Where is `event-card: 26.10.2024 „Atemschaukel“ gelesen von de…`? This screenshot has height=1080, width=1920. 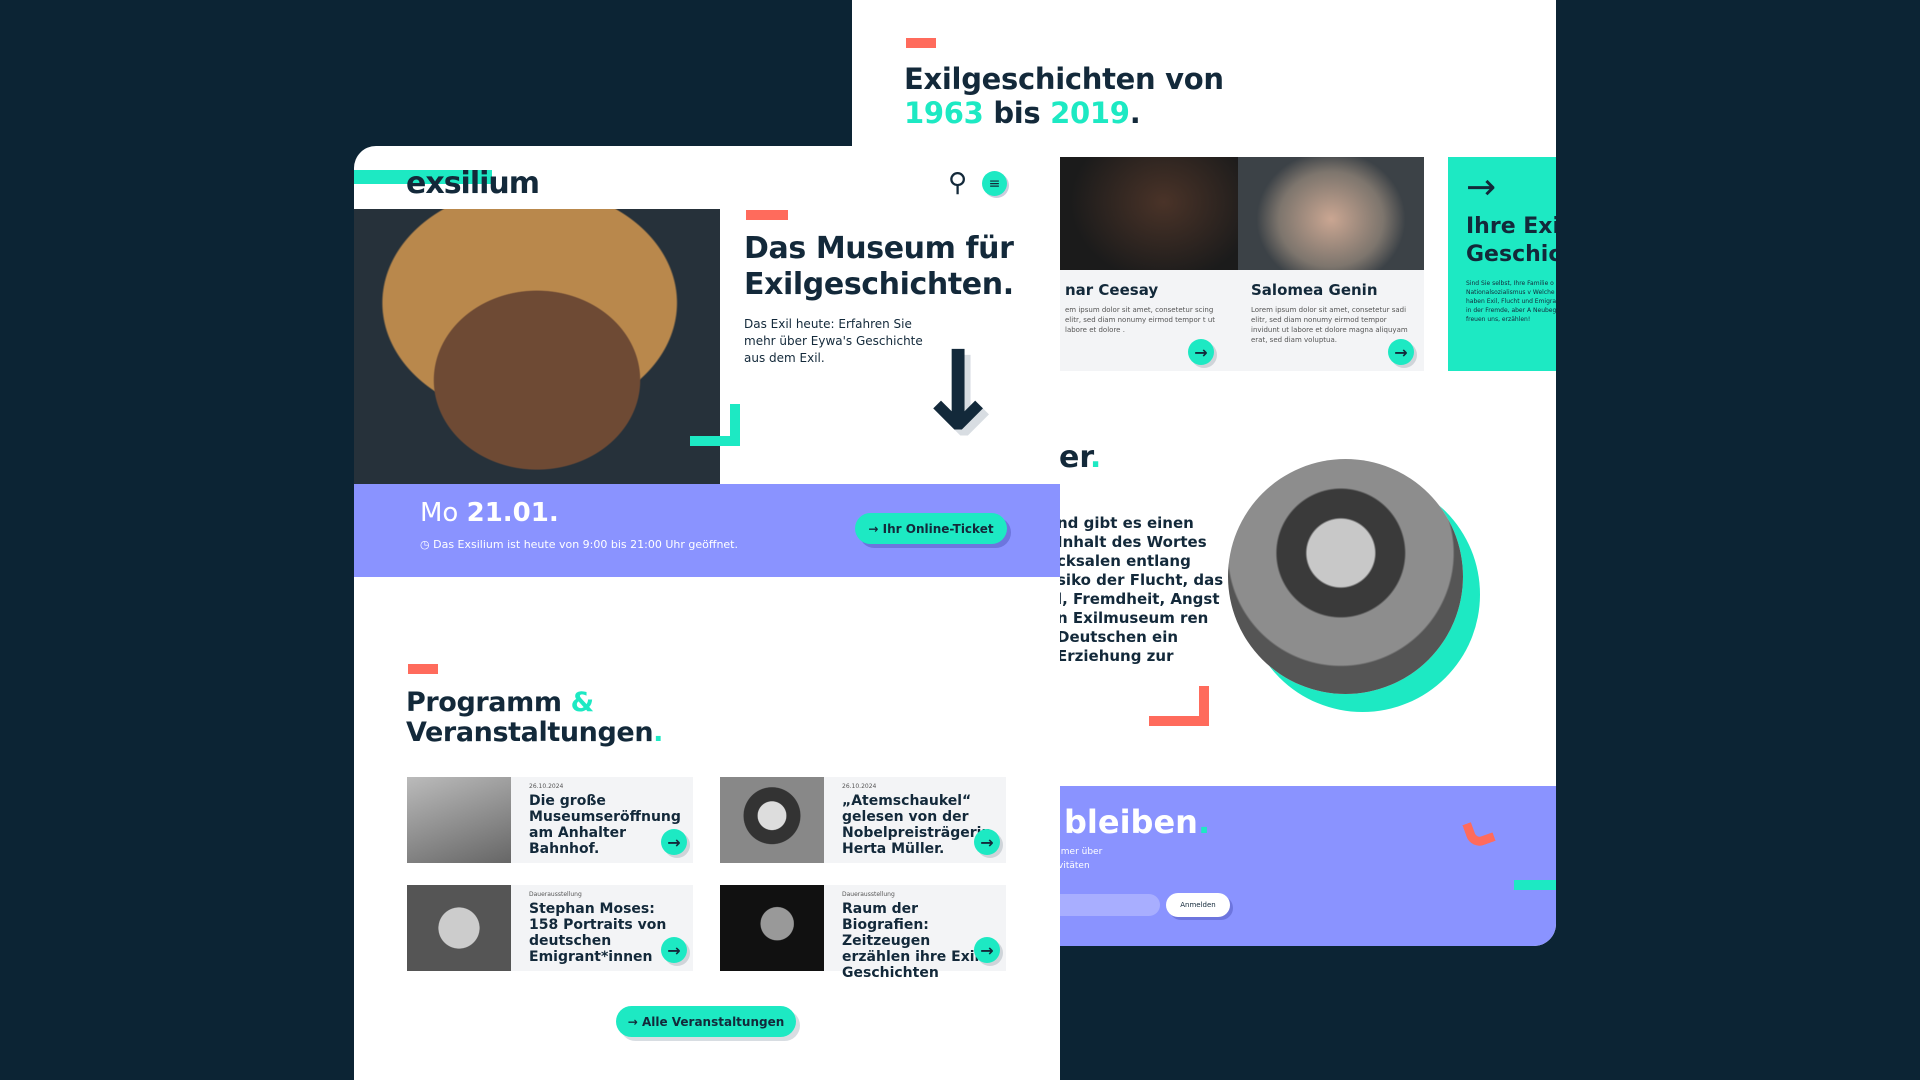 event-card: 26.10.2024 „Atemschaukel“ gelesen von de… is located at coordinates (863, 820).